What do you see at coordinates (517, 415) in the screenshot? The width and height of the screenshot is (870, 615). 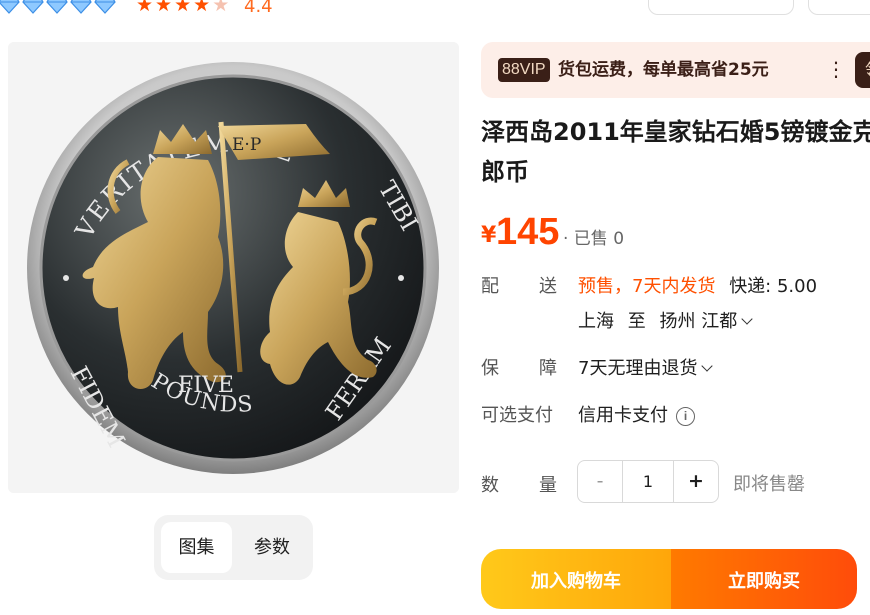 I see `payment-label: 可选支付` at bounding box center [517, 415].